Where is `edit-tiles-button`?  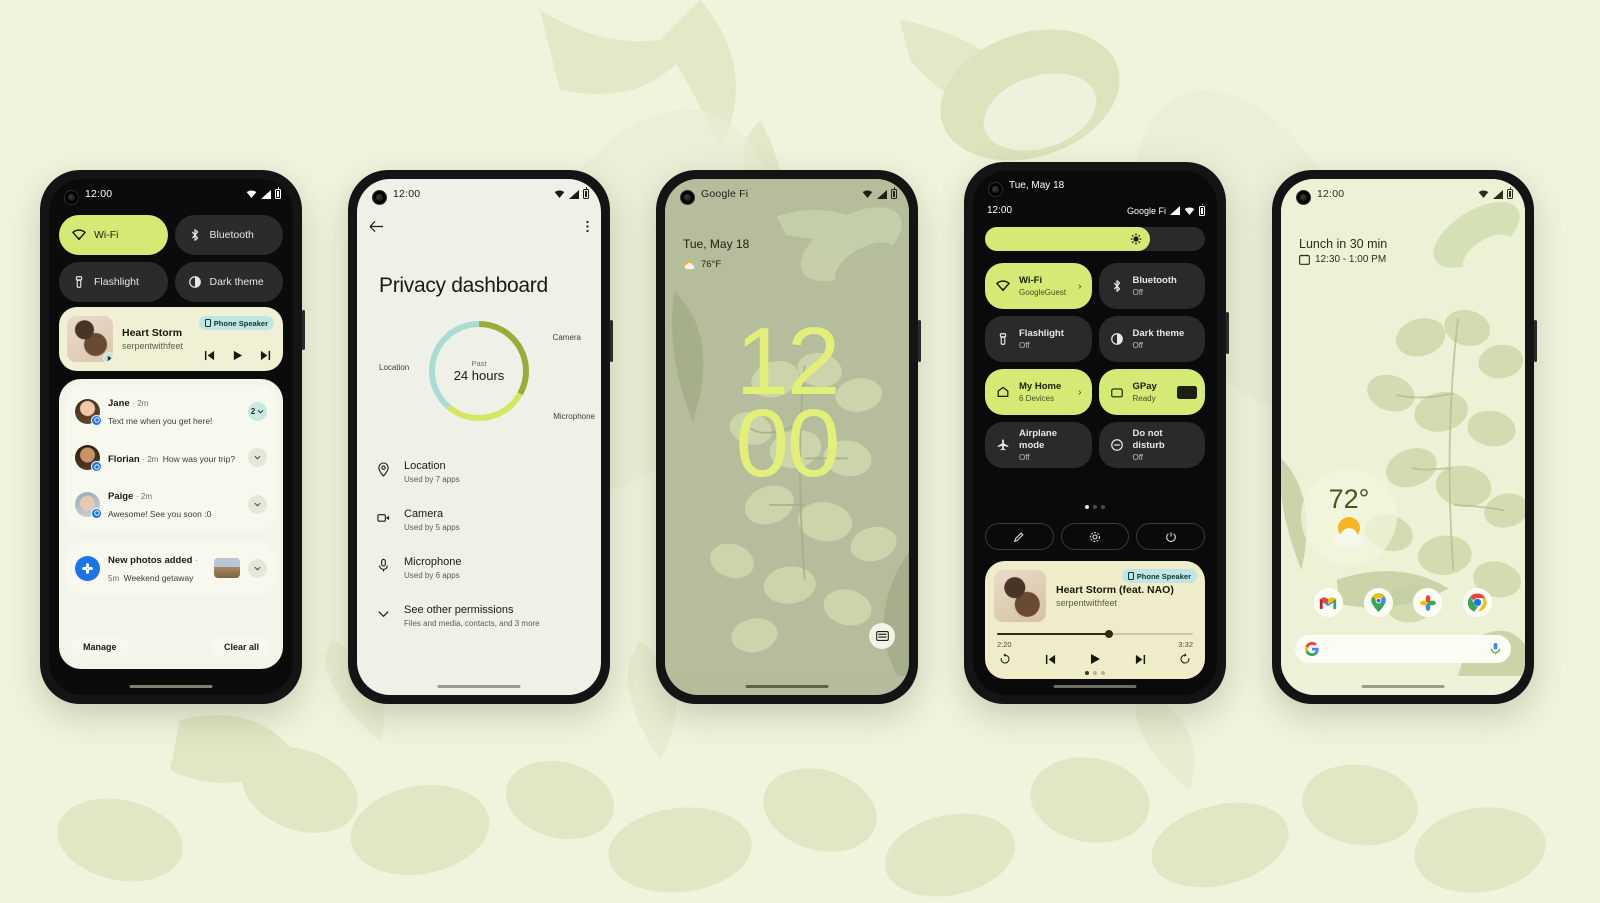
edit-tiles-button is located at coordinates (1019, 536).